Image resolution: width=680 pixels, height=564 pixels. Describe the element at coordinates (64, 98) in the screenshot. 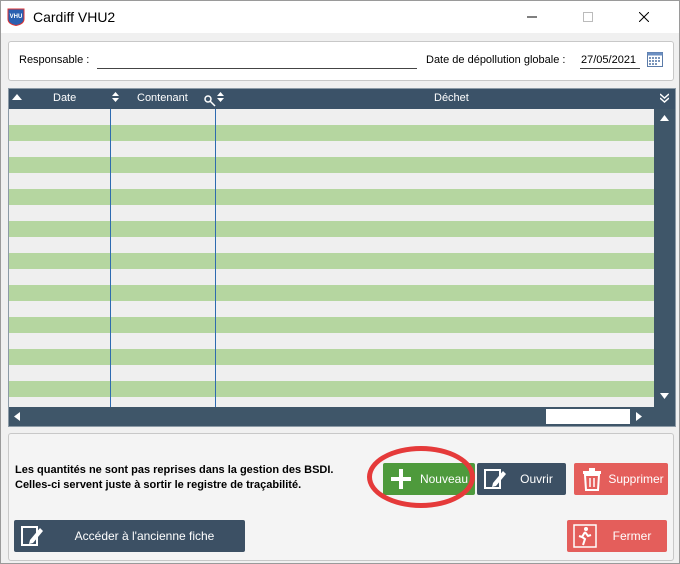

I see `column-header-date: Date` at that location.